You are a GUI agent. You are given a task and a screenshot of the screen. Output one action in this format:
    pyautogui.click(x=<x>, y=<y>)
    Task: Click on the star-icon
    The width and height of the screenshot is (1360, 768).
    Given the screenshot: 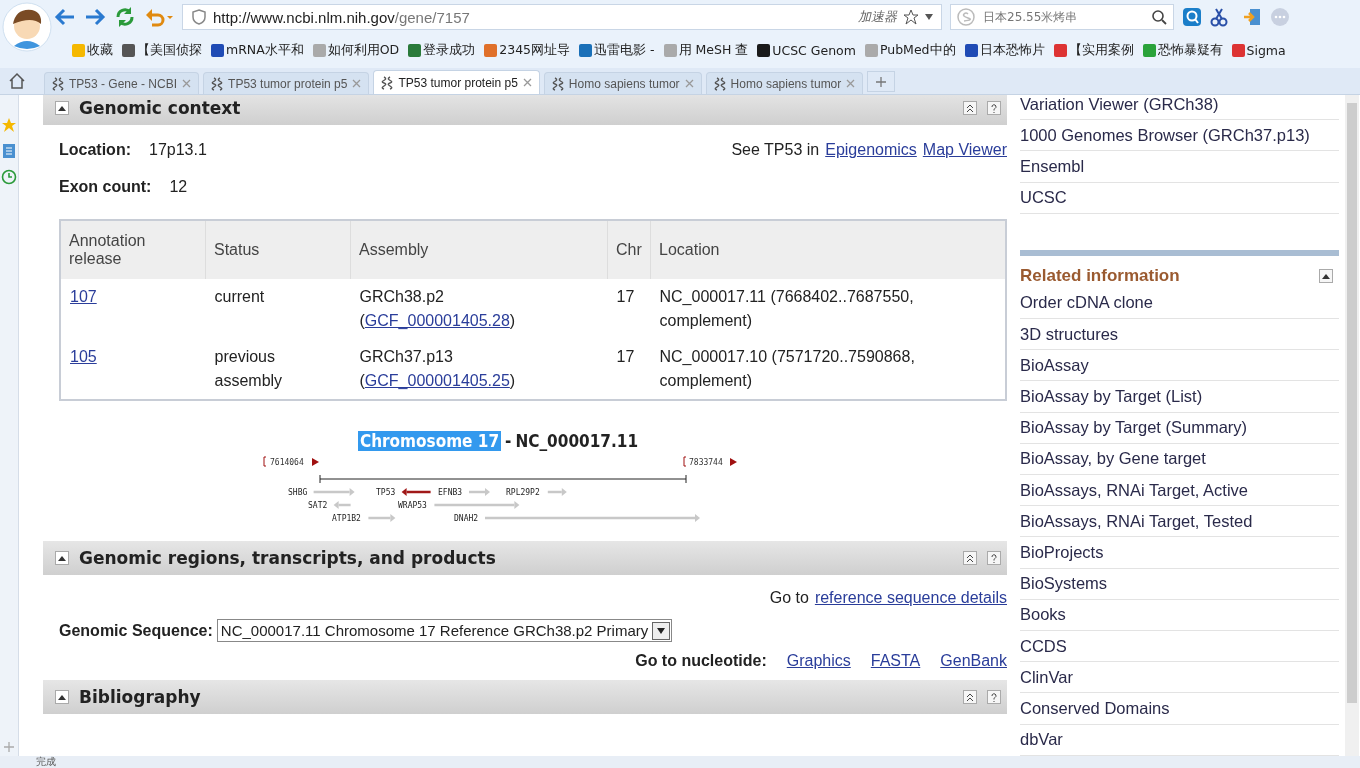 What is the action you would take?
    pyautogui.click(x=9, y=125)
    